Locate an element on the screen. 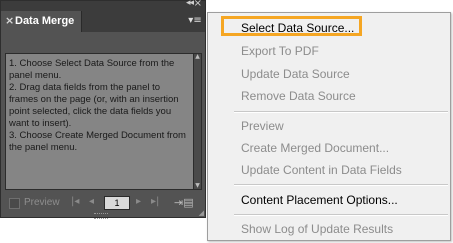  record-number-field: 1 is located at coordinates (117, 203).